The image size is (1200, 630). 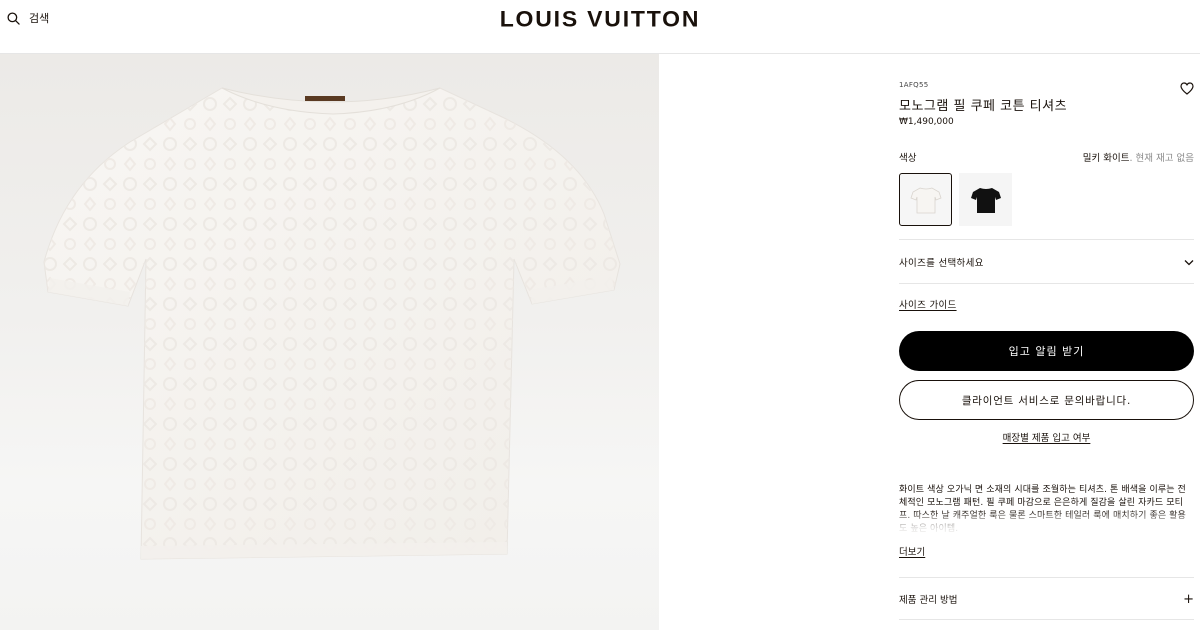 I want to click on plus-icon: +, so click(x=1188, y=599).